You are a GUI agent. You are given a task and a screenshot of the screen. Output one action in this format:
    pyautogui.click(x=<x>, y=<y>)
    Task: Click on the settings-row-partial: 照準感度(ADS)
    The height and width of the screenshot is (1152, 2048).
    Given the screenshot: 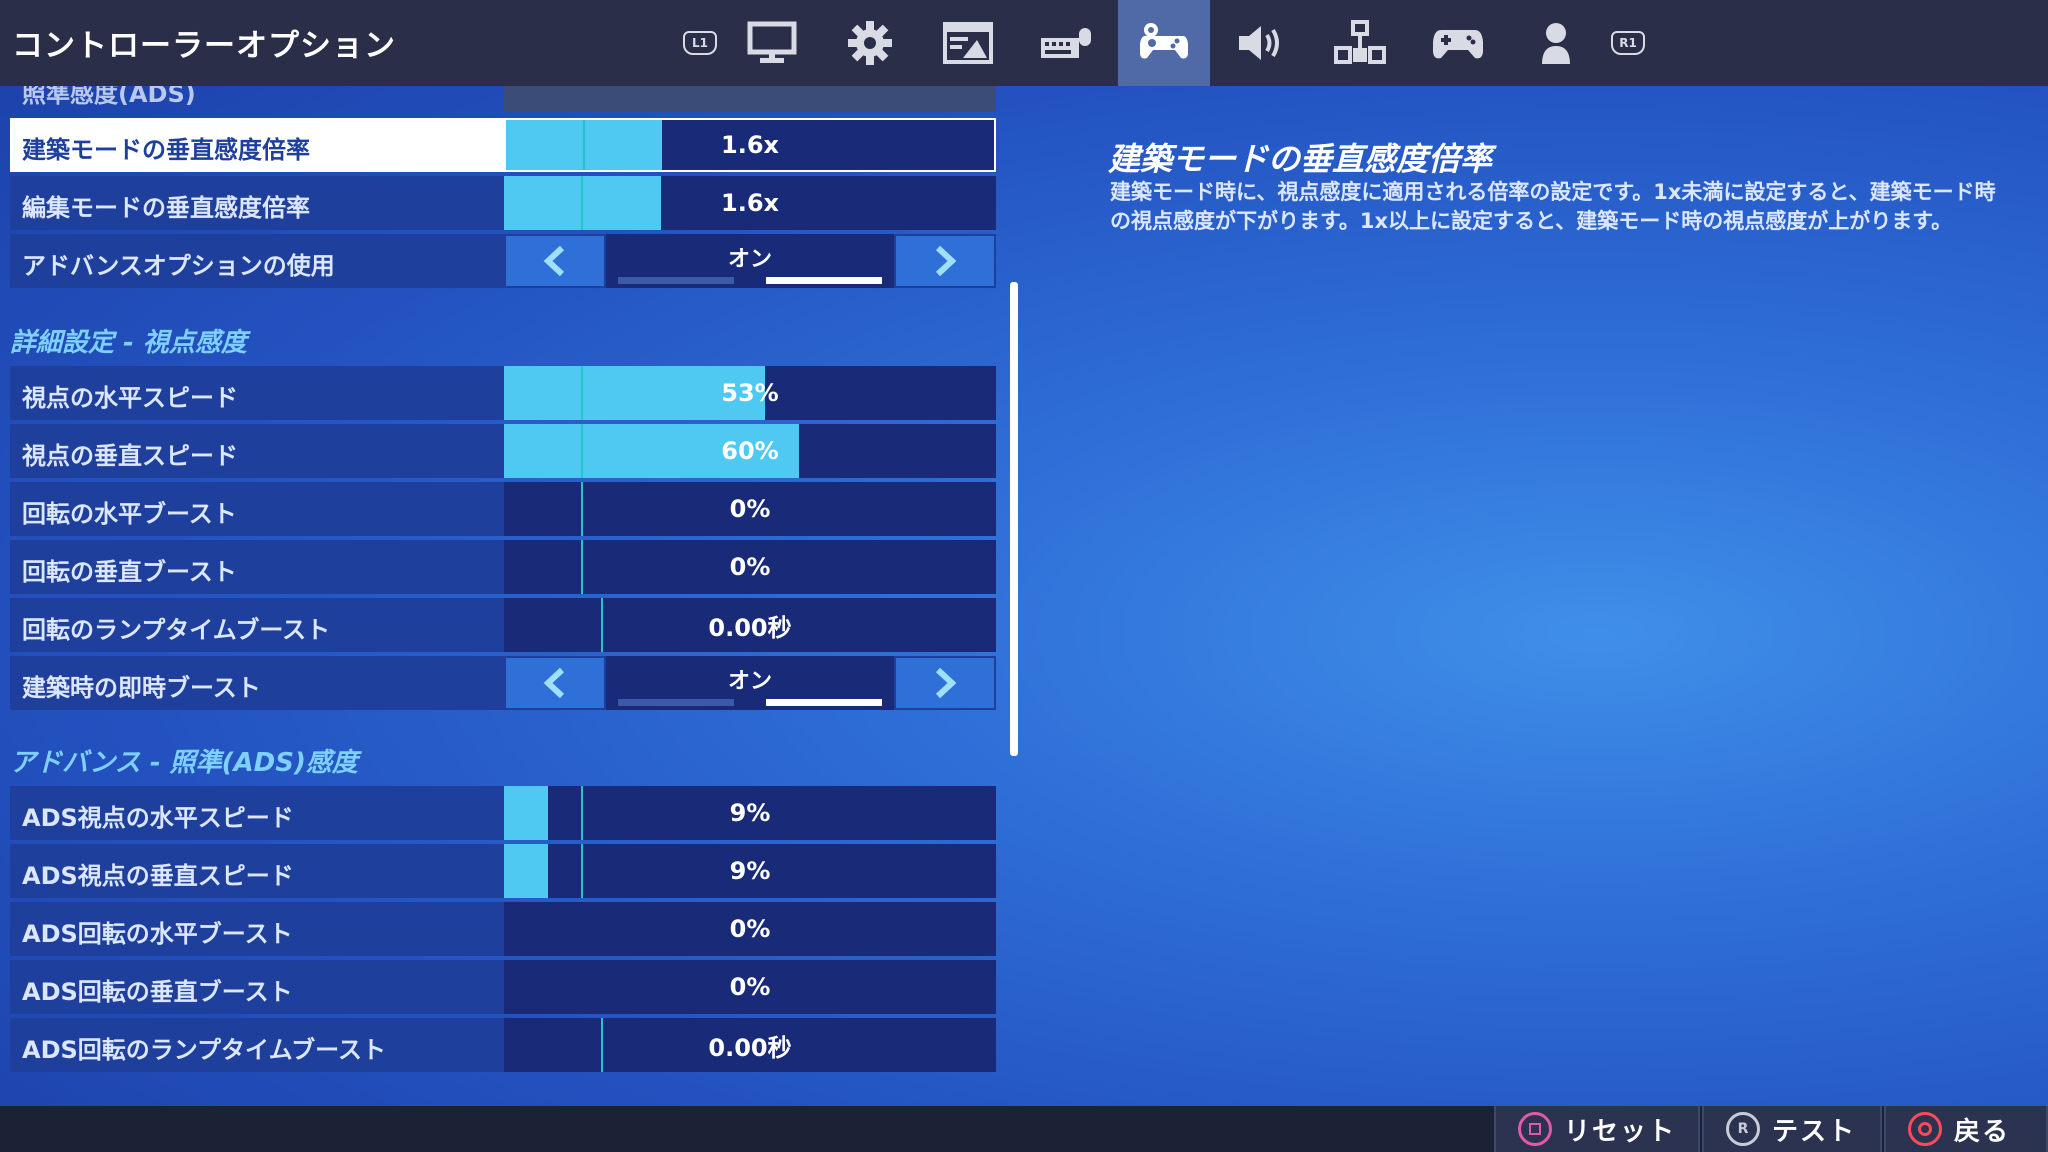 What is the action you would take?
    pyautogui.click(x=503, y=99)
    